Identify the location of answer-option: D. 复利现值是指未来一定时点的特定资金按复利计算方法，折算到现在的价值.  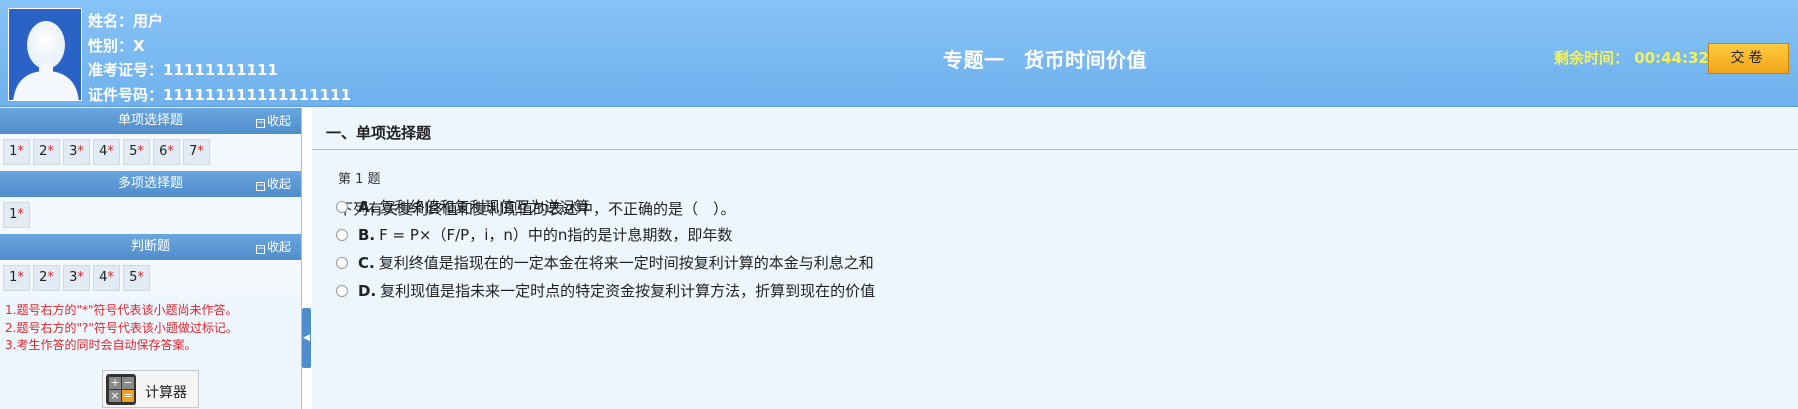
(605, 290).